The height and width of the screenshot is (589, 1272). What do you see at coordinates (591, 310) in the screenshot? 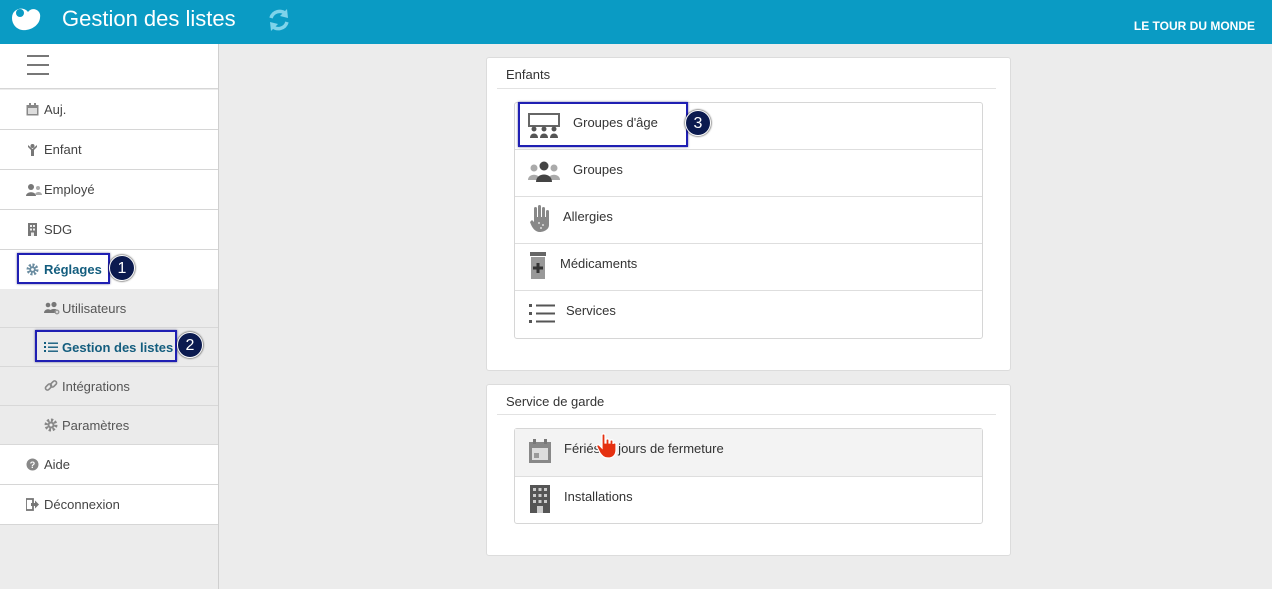
I see `list-item-label: Services` at bounding box center [591, 310].